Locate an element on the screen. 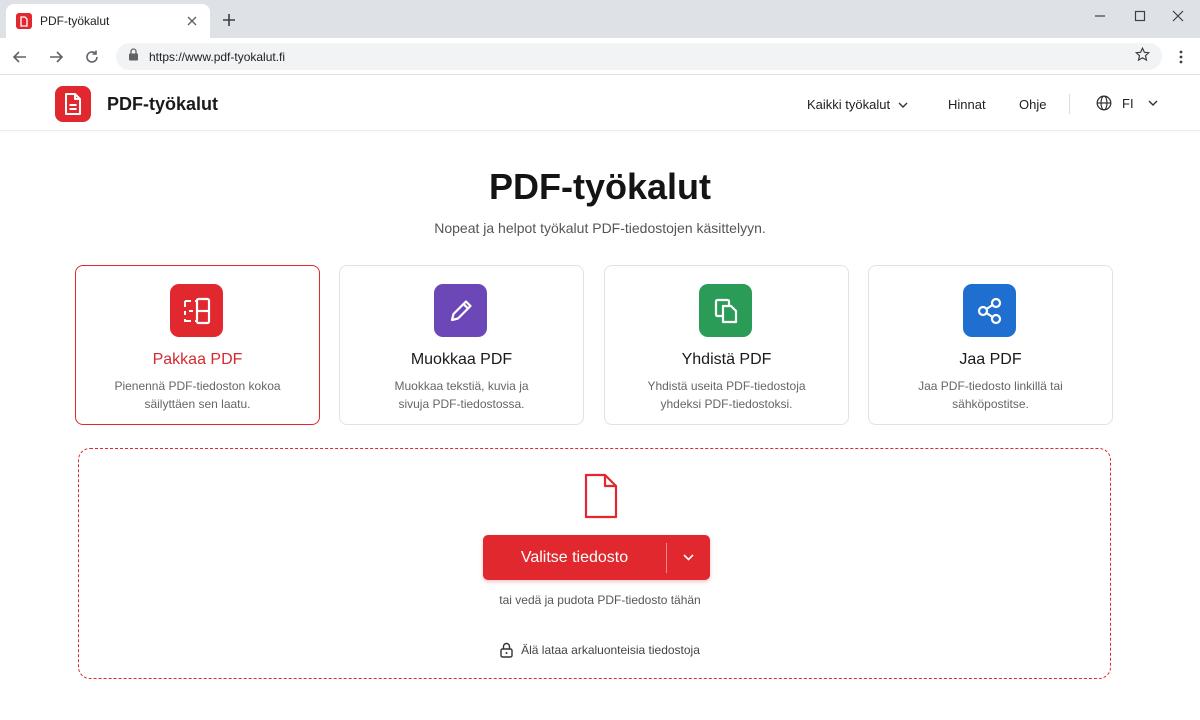 The width and height of the screenshot is (1200, 720). merge-icon is located at coordinates (725, 310).